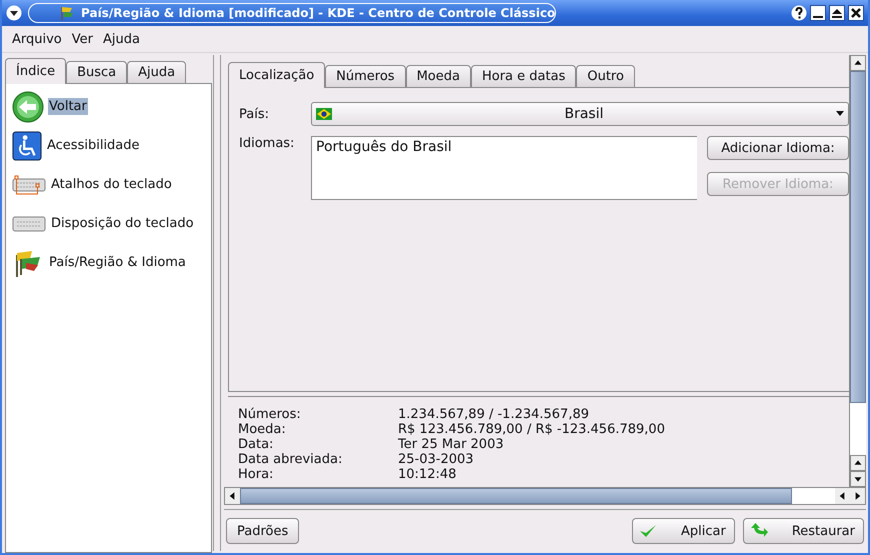 The height and width of the screenshot is (555, 870). Describe the element at coordinates (318, 13) in the screenshot. I see `window-title: País/Região & Idioma [modificado] - KDE - Centro de Controle Clássico` at that location.